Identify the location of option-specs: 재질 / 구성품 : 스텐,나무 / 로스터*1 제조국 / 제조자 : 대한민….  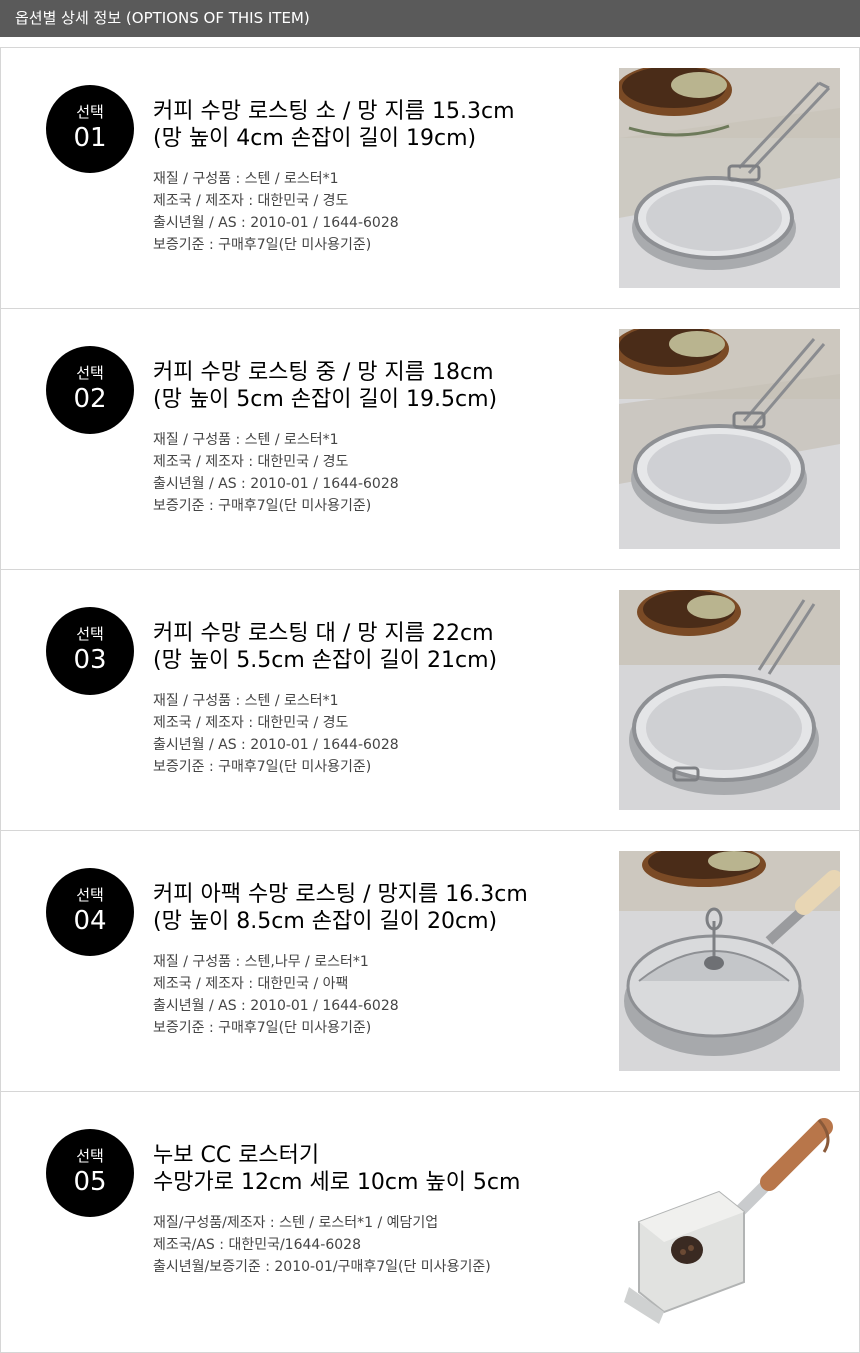
(276, 995).